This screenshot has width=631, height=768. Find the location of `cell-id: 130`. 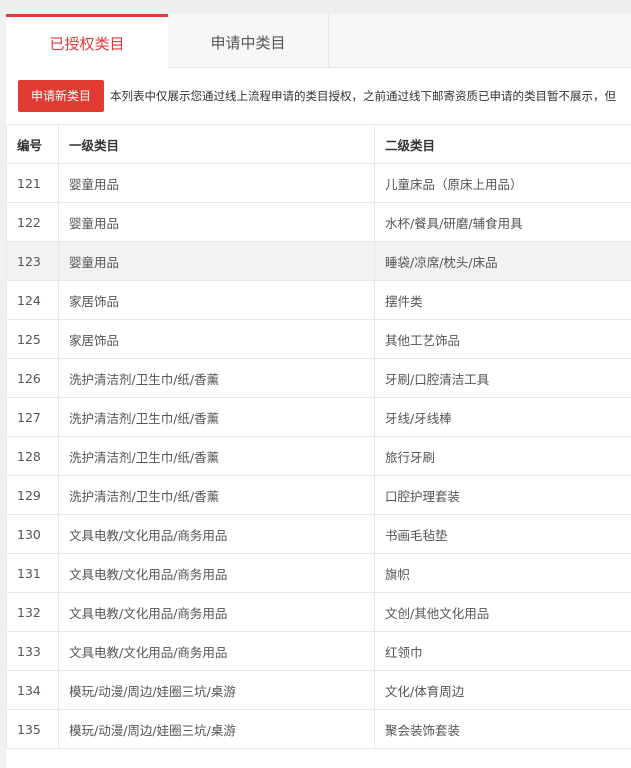

cell-id: 130 is located at coordinates (32, 534).